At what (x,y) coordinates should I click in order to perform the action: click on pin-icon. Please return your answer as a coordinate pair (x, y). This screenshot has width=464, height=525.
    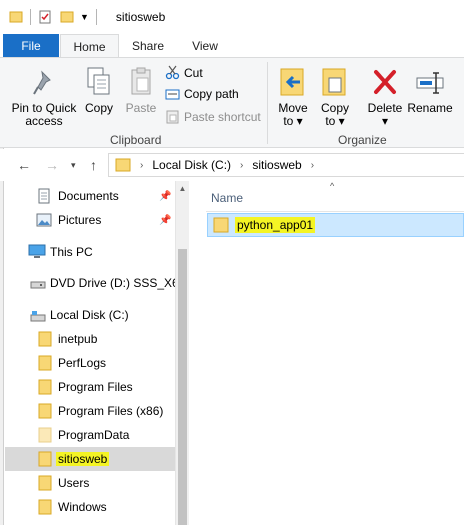
    Looking at the image, I should click on (42, 82).